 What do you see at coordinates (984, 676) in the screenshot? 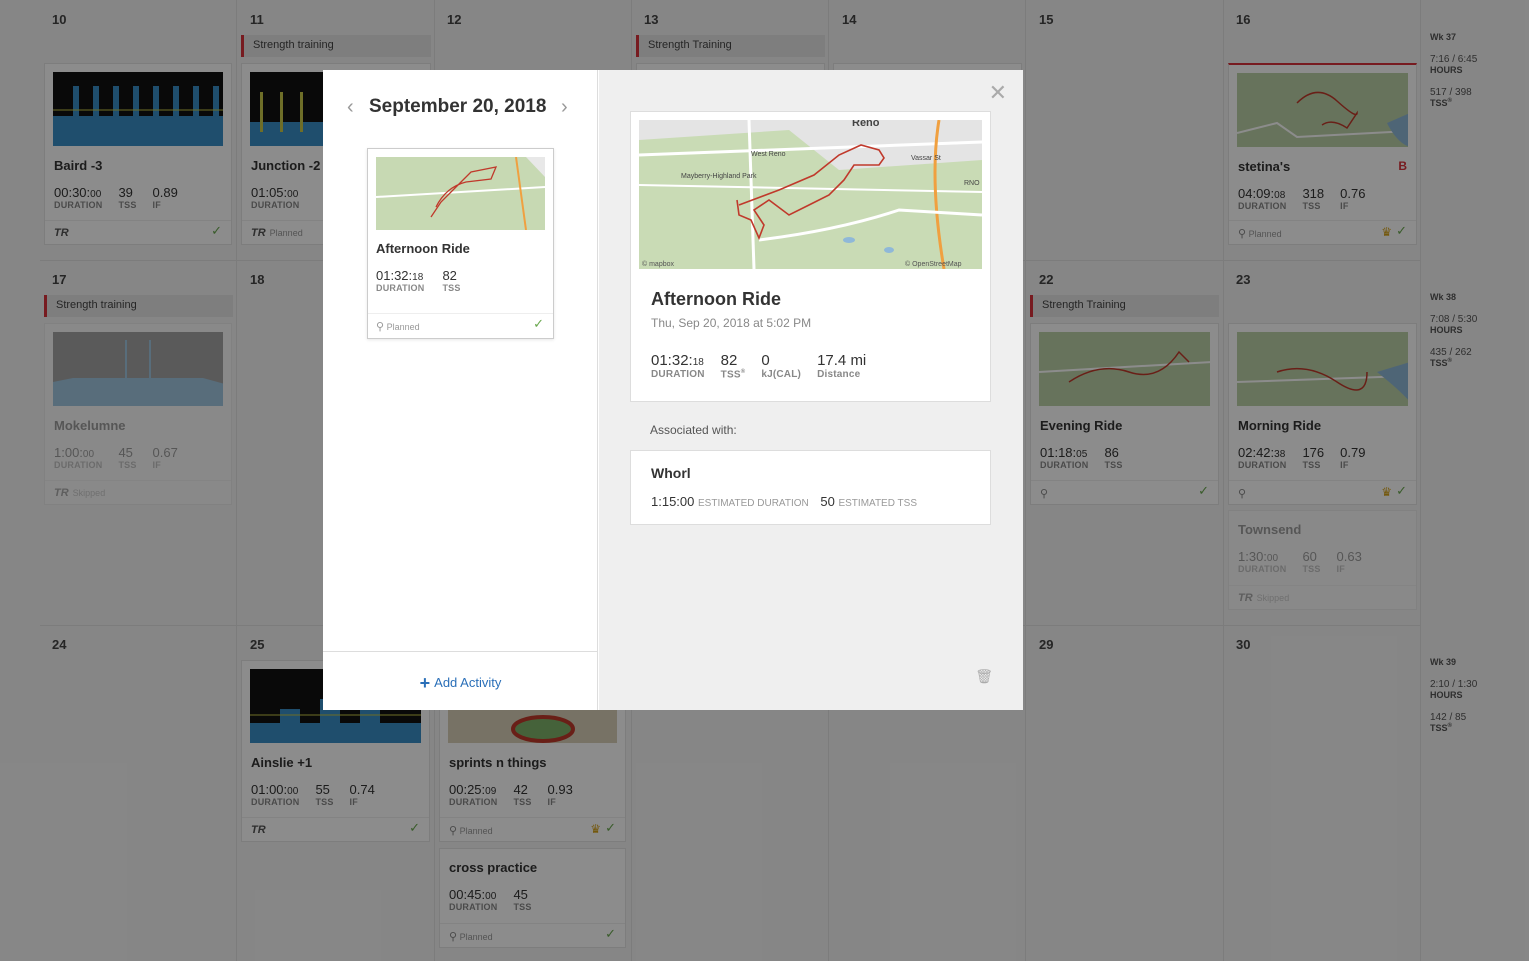
I see `trash-icon: 🗑` at bounding box center [984, 676].